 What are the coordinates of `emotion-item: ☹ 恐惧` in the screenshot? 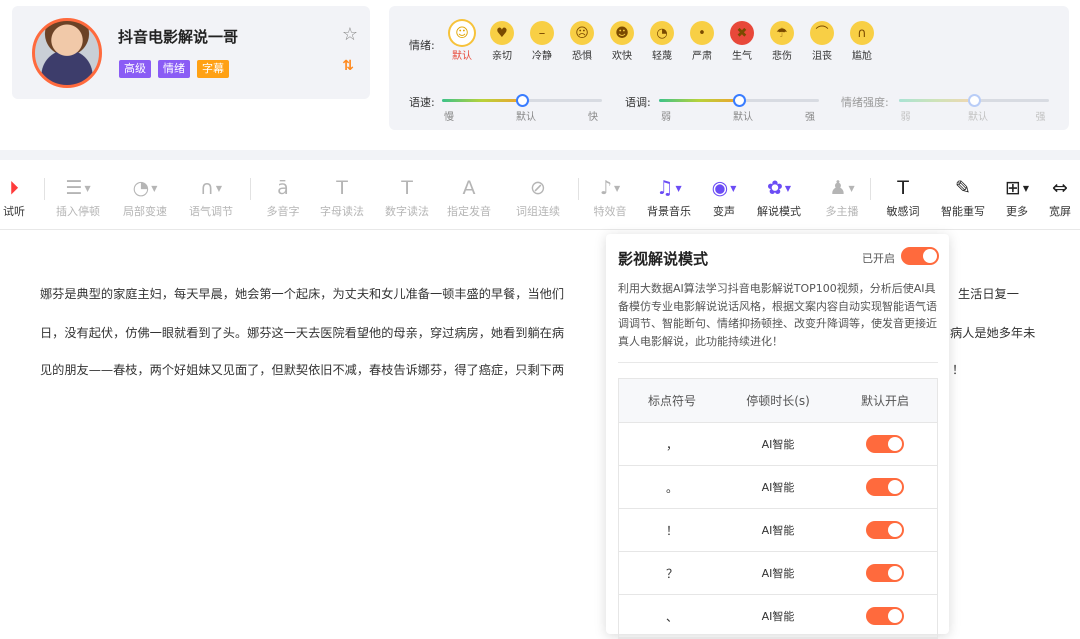 It's located at (582, 41).